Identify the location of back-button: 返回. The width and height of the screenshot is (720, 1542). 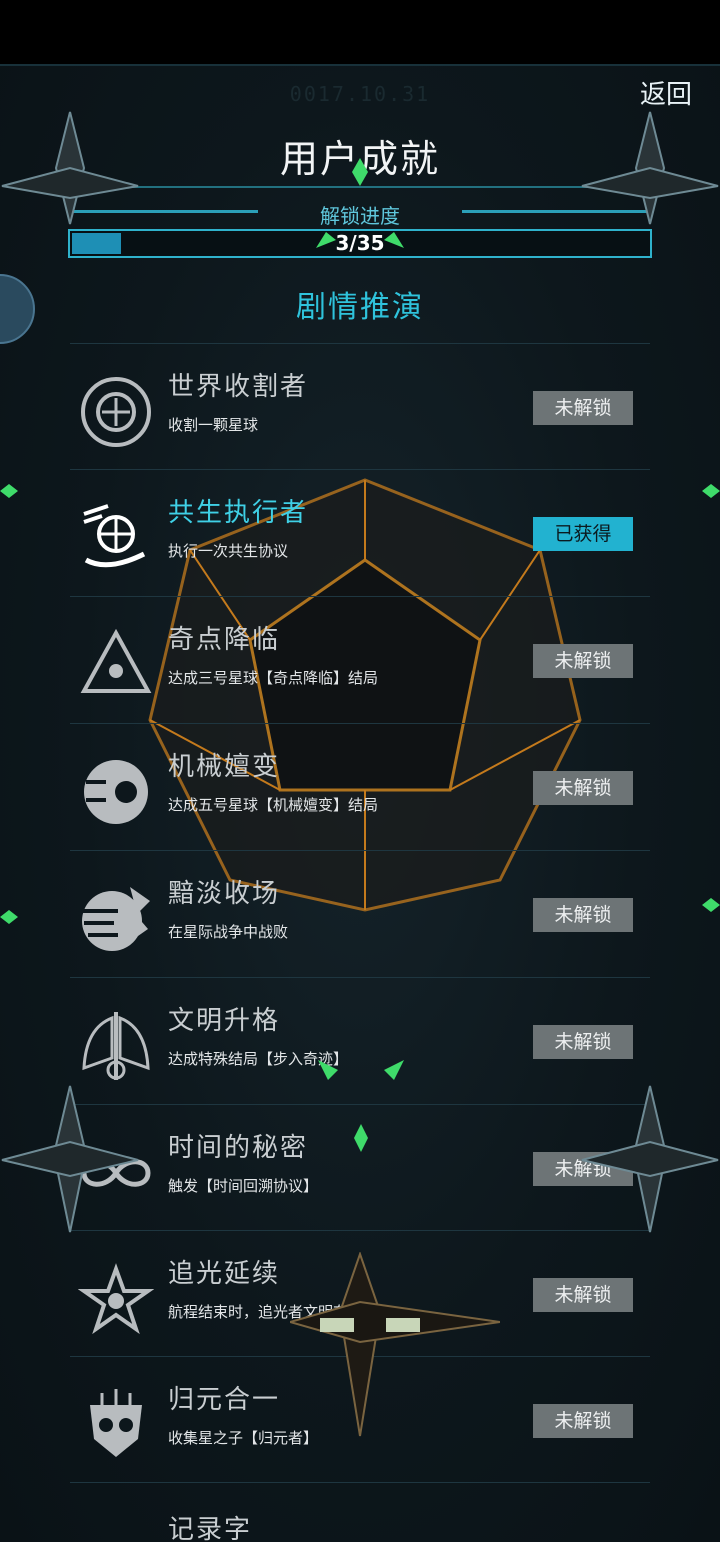
(666, 92).